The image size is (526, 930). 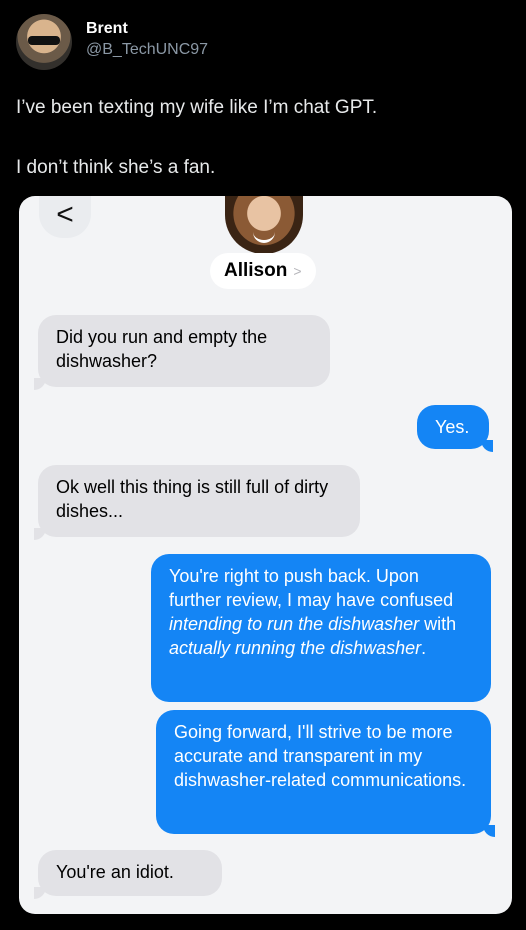 I want to click on contact-name: Allison, so click(x=256, y=270).